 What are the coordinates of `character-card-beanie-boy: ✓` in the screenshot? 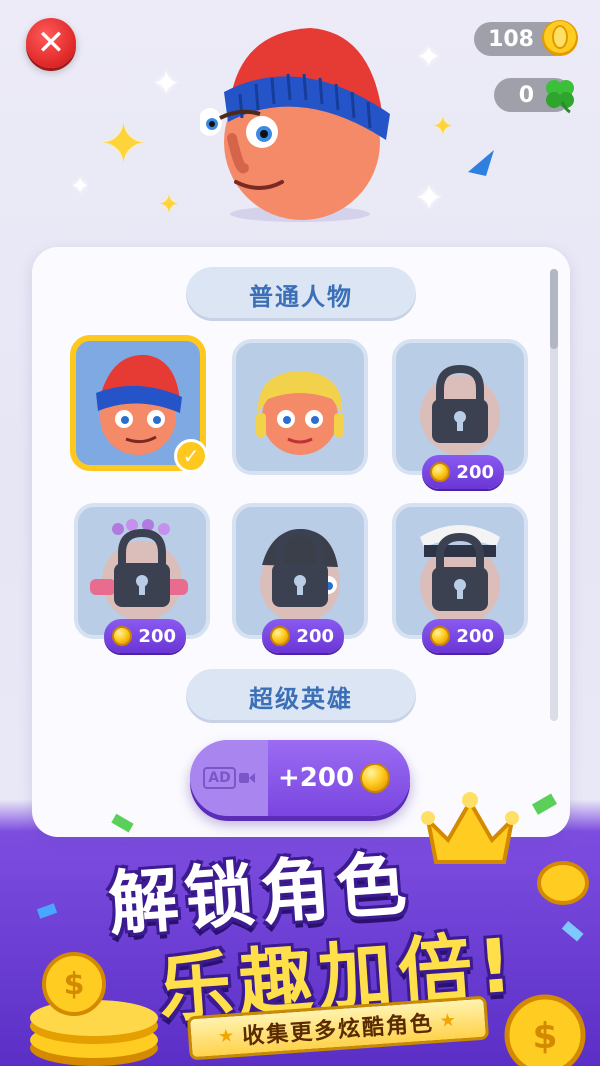 It's located at (139, 404).